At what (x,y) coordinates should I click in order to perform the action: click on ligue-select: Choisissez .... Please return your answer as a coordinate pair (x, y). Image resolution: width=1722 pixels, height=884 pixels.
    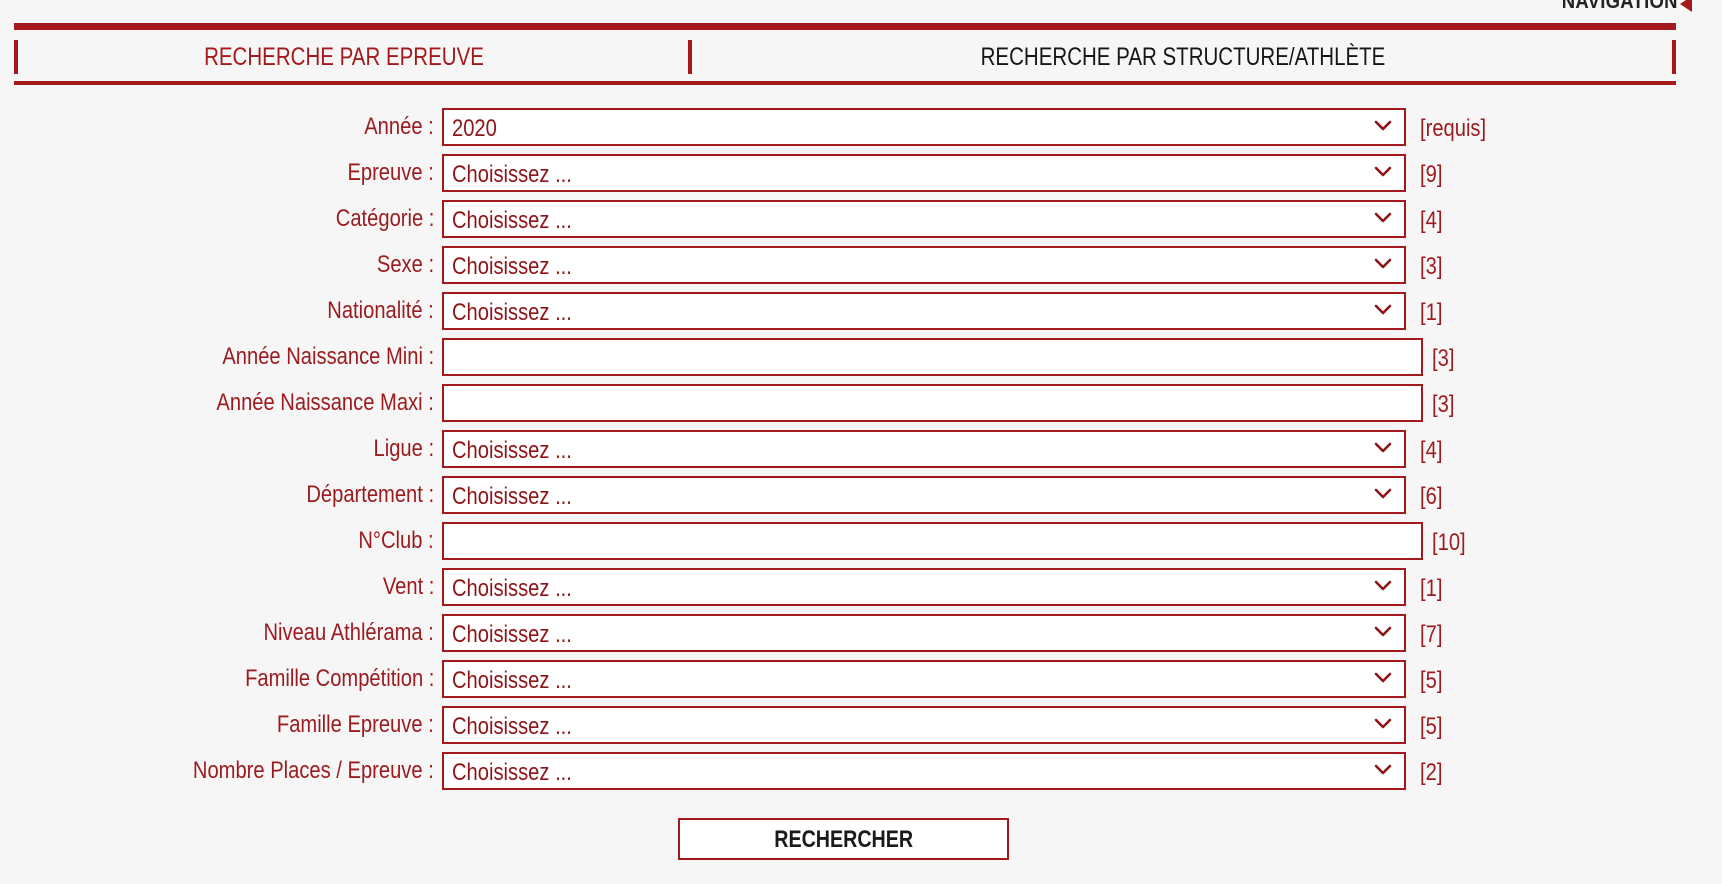
    Looking at the image, I should click on (924, 449).